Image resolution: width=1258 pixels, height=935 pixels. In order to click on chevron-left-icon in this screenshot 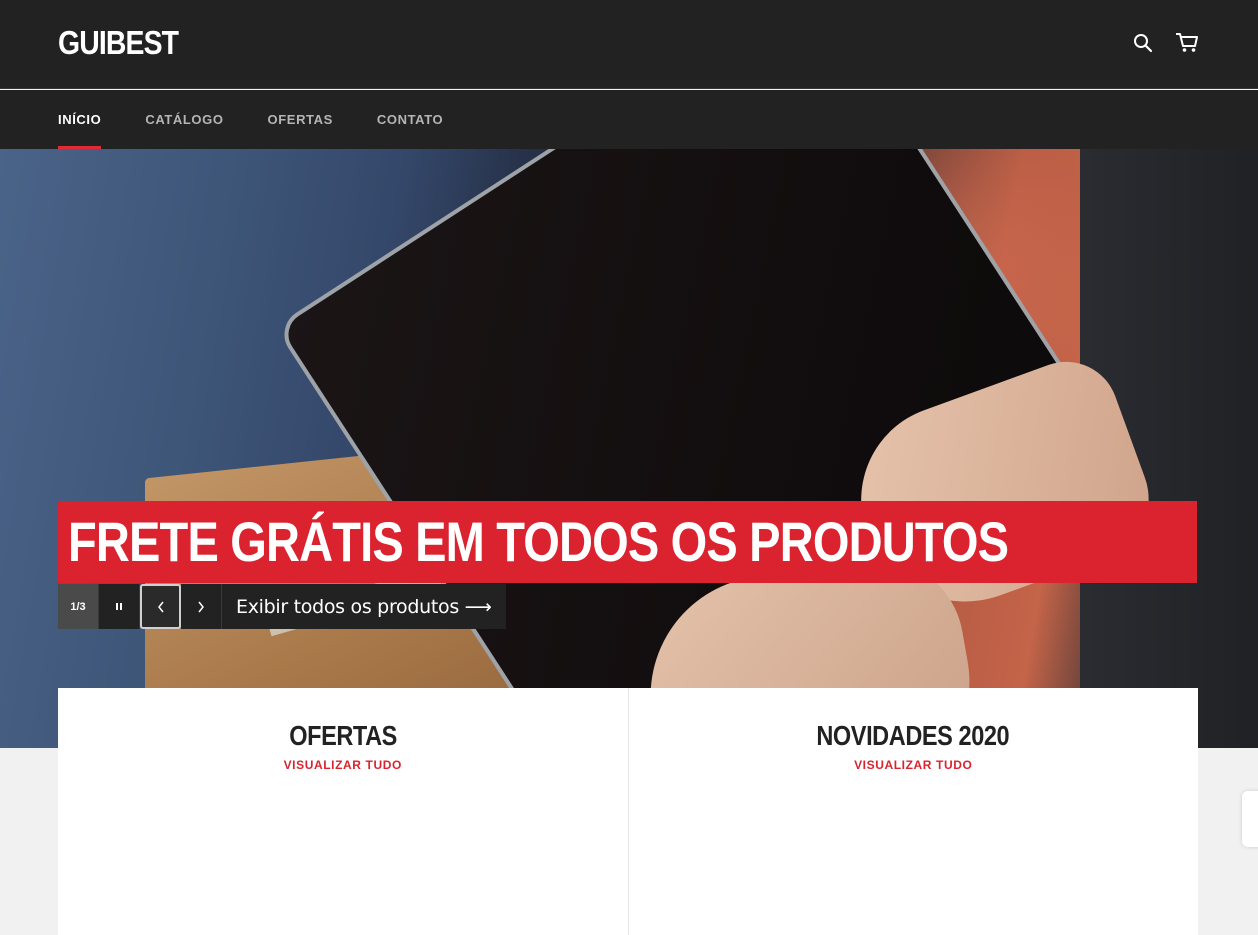, I will do `click(160, 606)`.